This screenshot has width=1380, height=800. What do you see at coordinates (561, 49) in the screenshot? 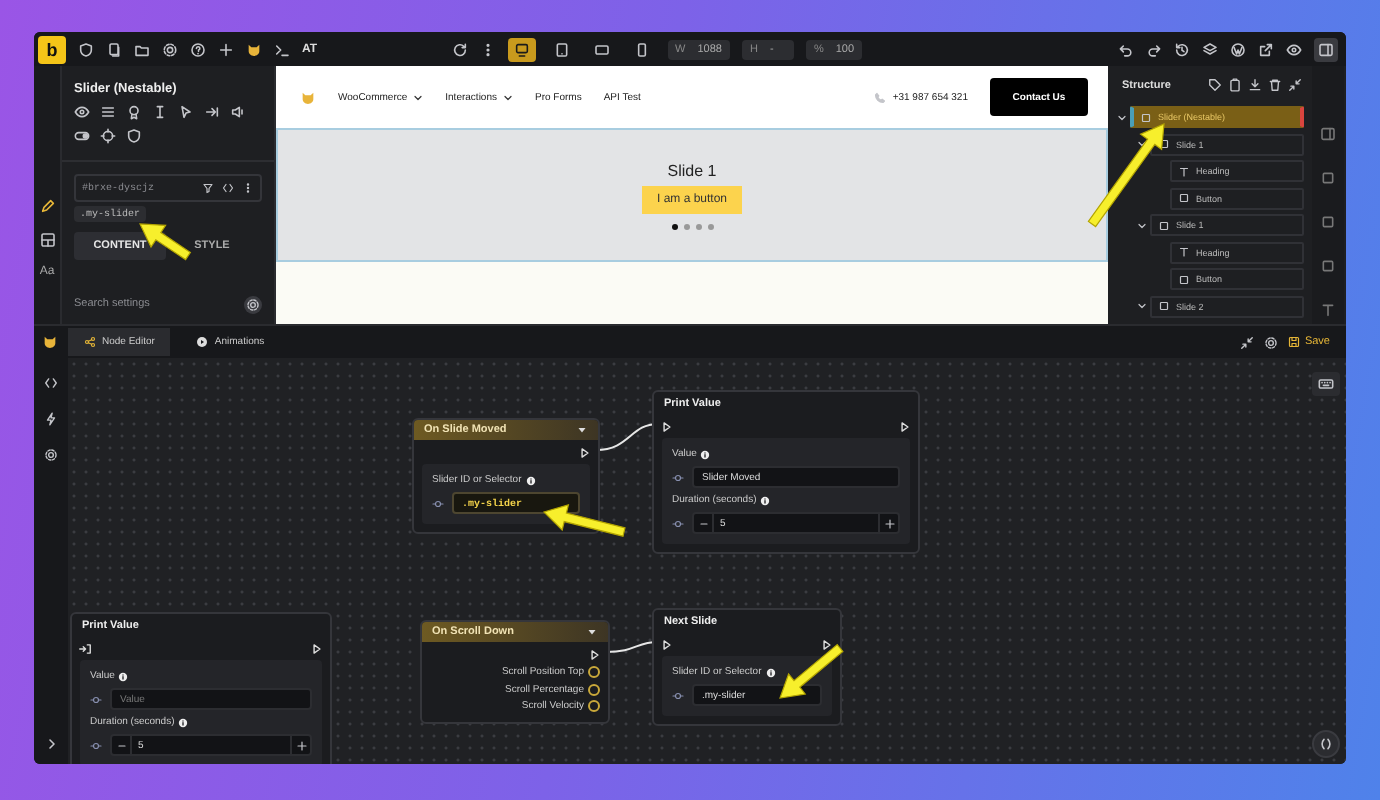
I see `tablet-device-icon` at bounding box center [561, 49].